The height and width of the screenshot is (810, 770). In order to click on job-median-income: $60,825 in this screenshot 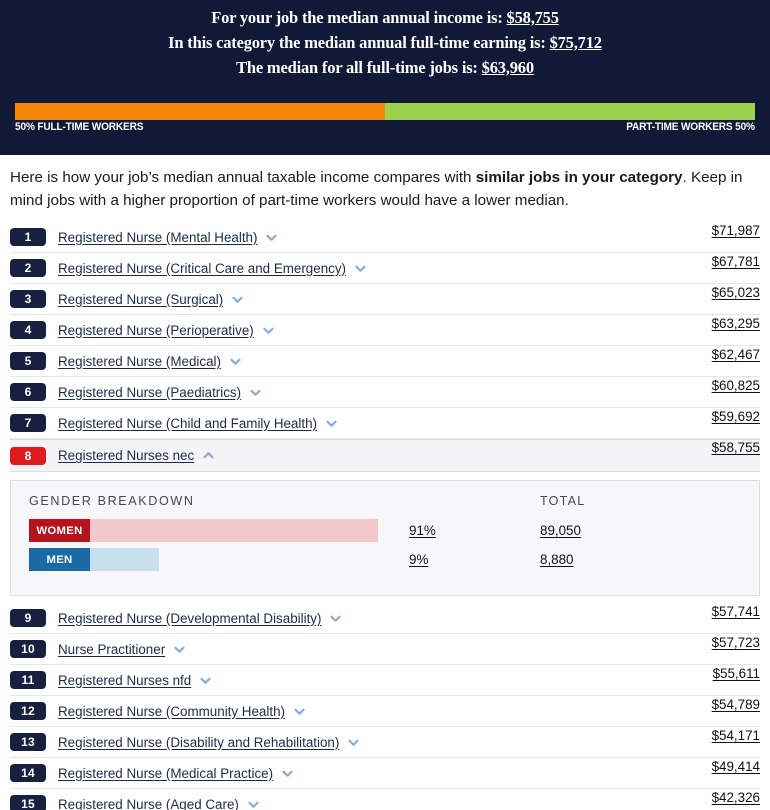, I will do `click(735, 385)`.